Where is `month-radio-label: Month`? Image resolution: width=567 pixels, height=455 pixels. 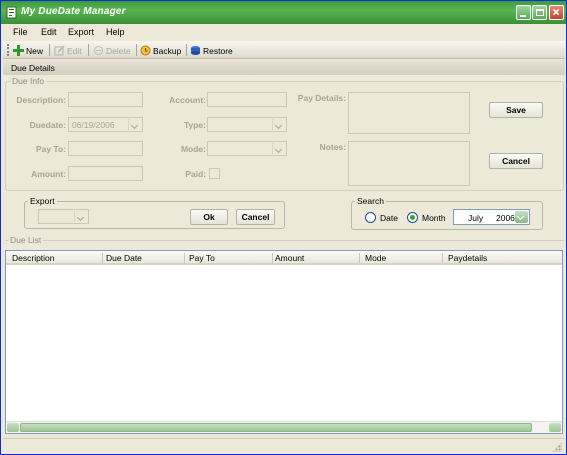
month-radio-label: Month is located at coordinates (434, 218).